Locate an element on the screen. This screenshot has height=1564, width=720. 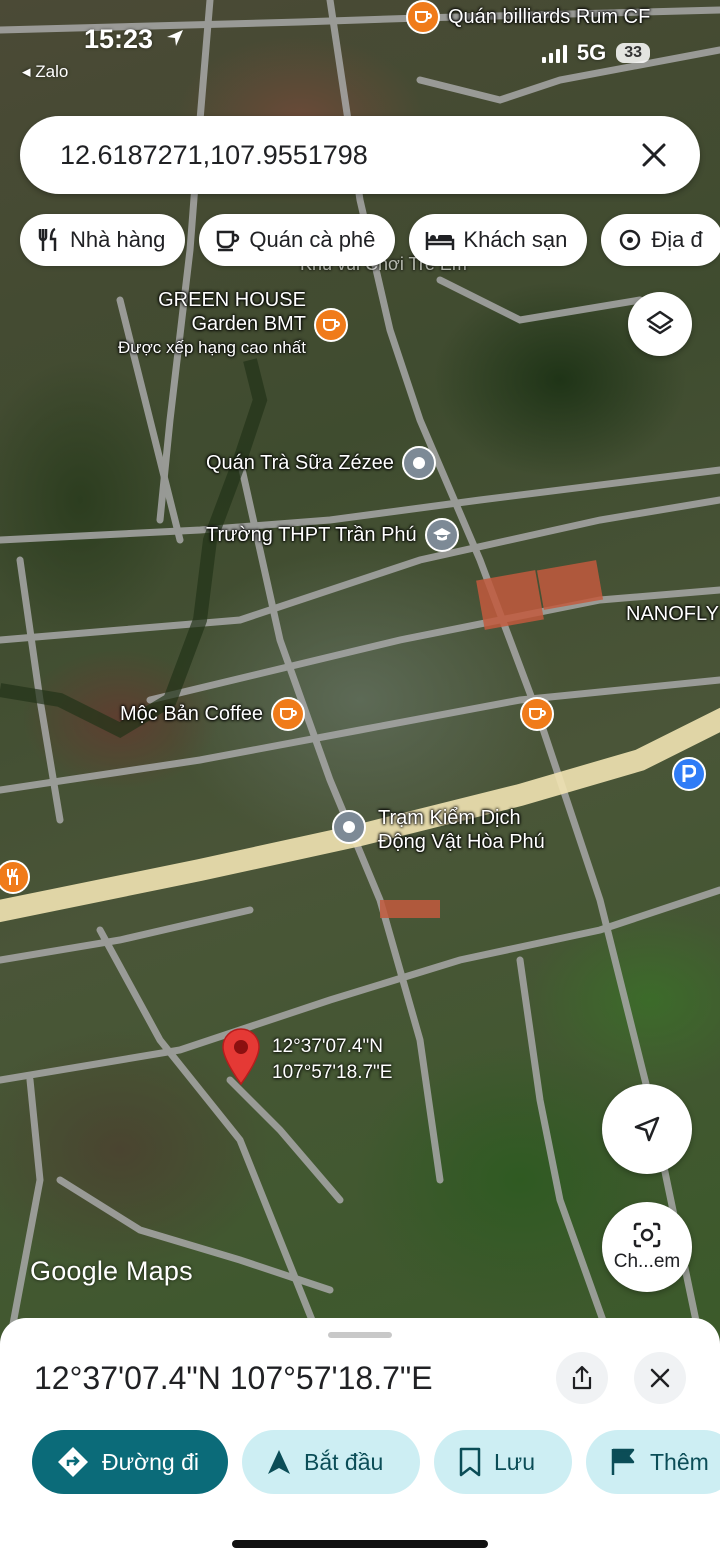
directions-button: Đường đi is located at coordinates (130, 1462).